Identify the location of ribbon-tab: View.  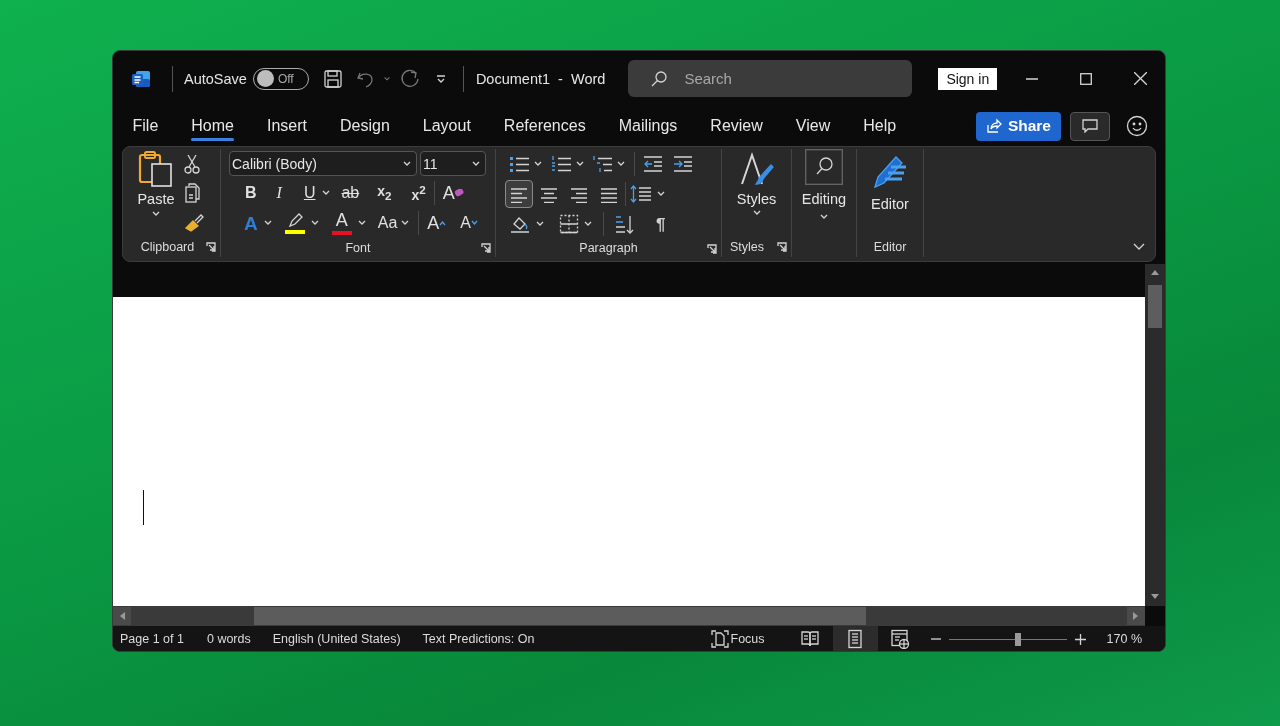
(813, 126).